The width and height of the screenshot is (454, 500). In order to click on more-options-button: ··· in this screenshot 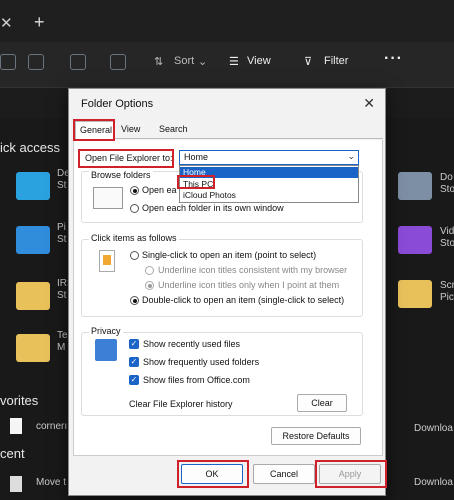, I will do `click(393, 59)`.